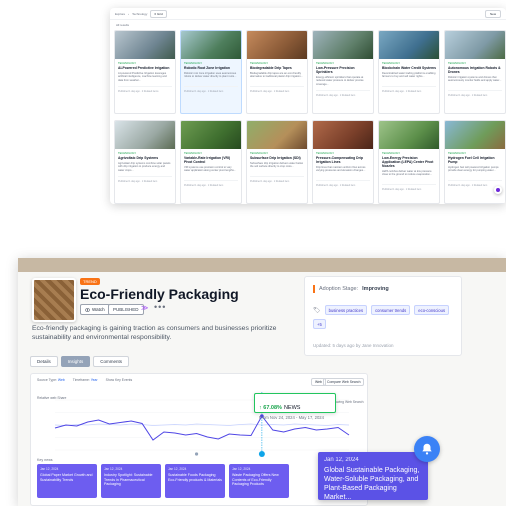  What do you see at coordinates (317, 310) in the screenshot?
I see `tag-icon: 🏷` at bounding box center [317, 310].